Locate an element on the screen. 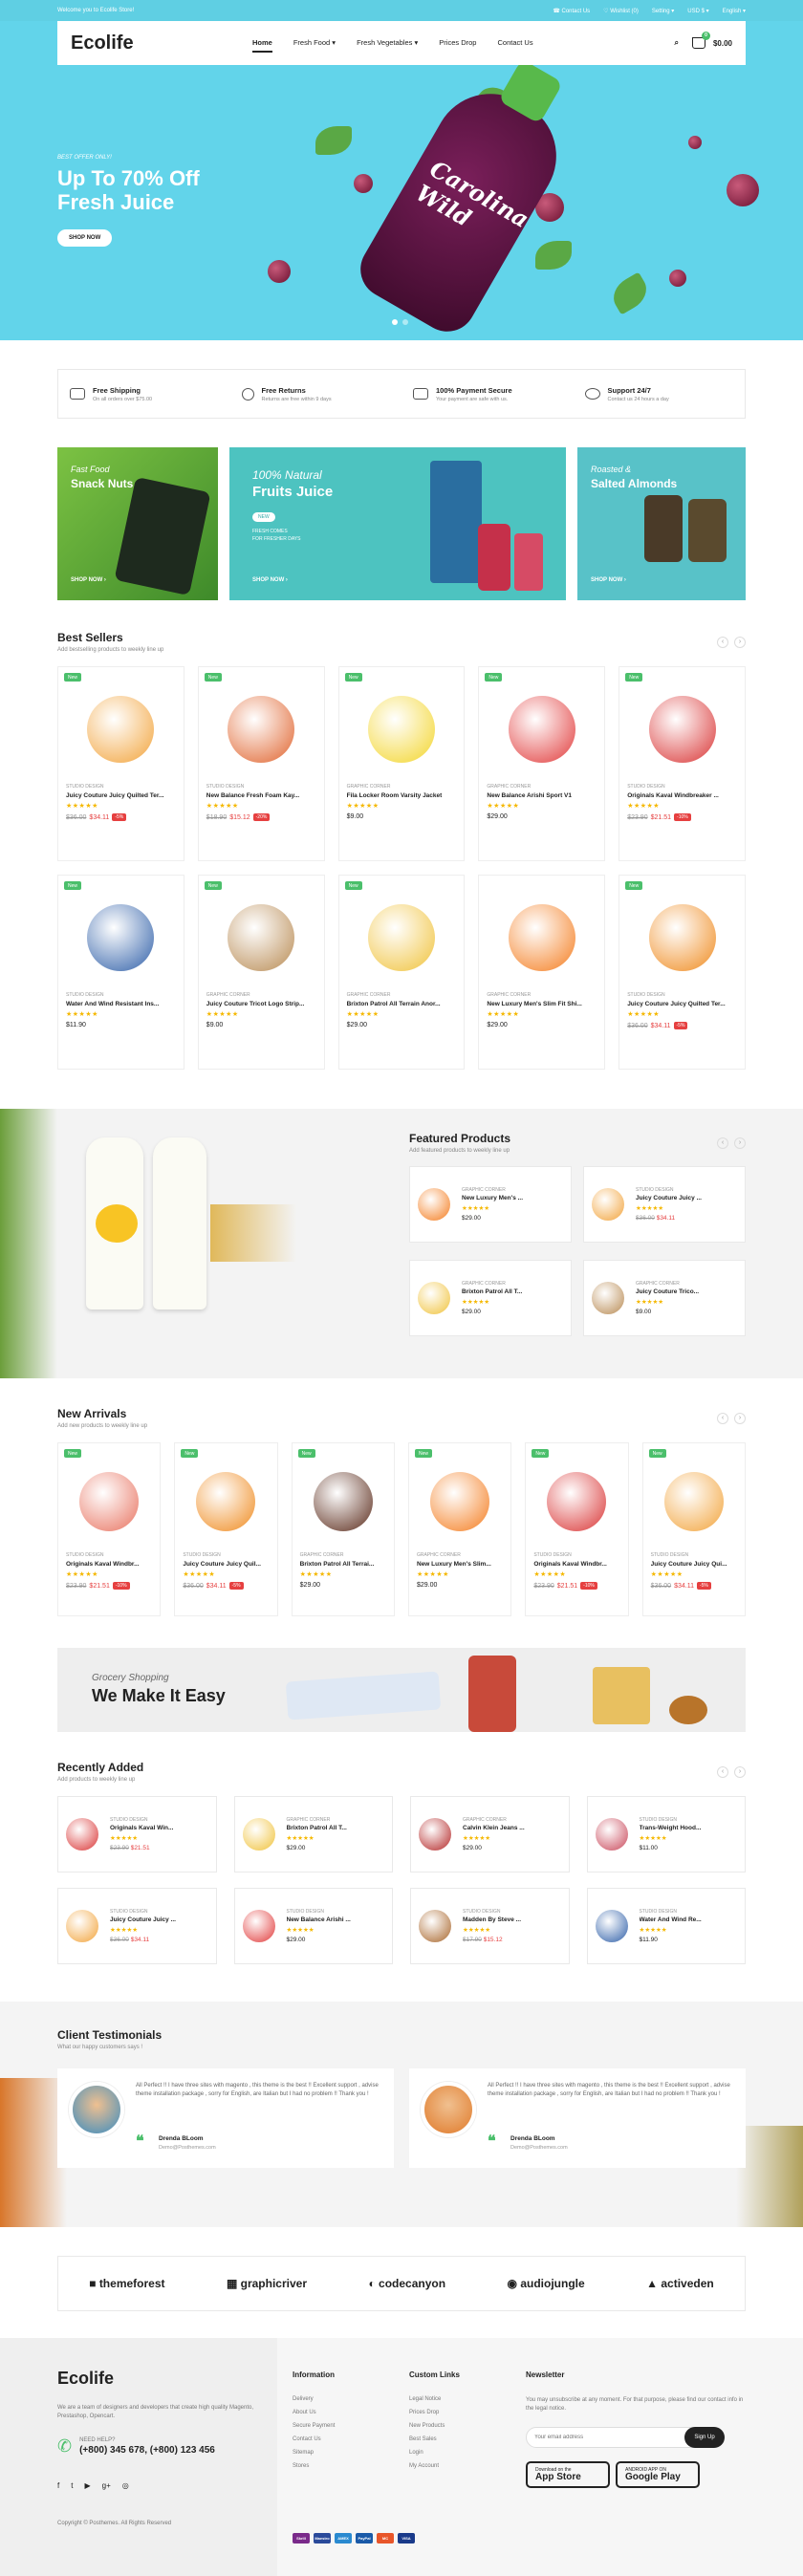 The image size is (803, 2576). sign-up-button: Sign Up is located at coordinates (704, 2437).